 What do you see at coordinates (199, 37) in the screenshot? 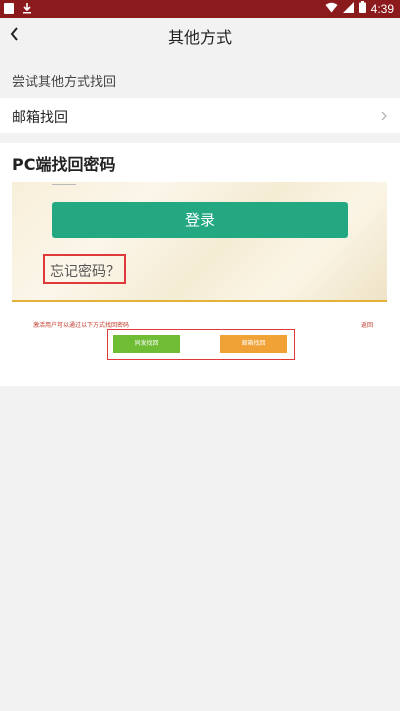
I see `page-title: 其他方式` at bounding box center [199, 37].